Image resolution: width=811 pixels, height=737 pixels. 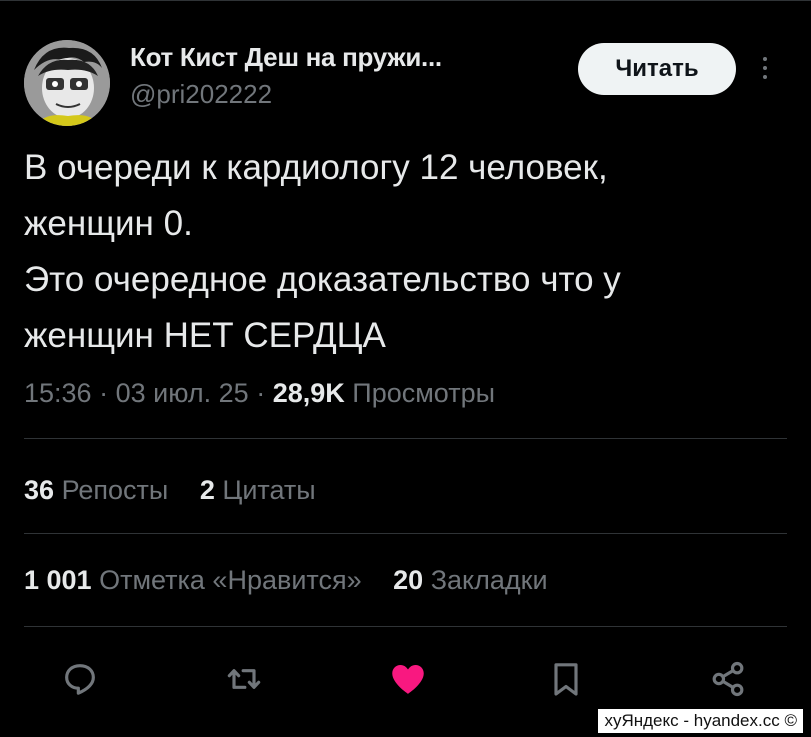 I want to click on quotes-label: Цитаты, so click(x=269, y=490).